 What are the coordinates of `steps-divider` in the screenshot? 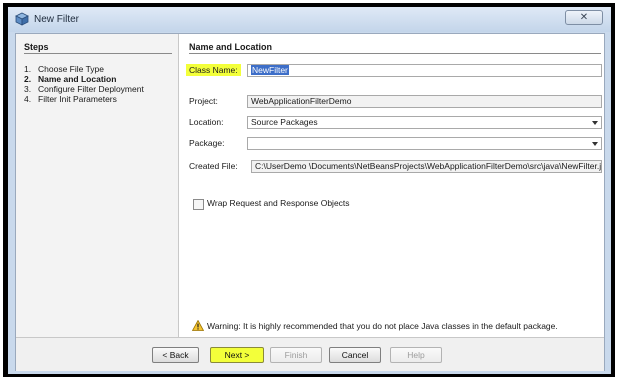 It's located at (98, 53).